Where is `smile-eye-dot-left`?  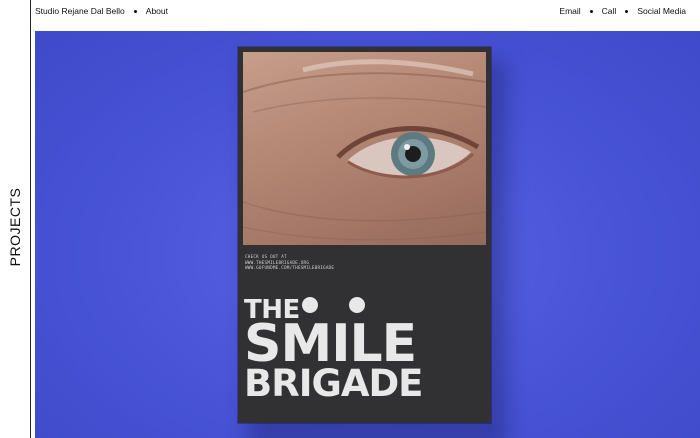
smile-eye-dot-left is located at coordinates (310, 305).